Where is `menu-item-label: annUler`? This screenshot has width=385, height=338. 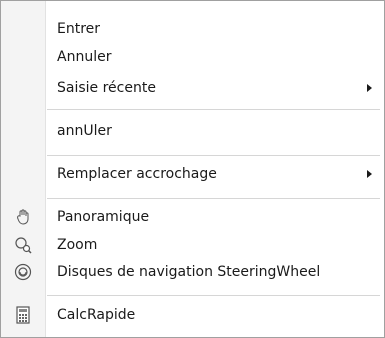
menu-item-label: annUler is located at coordinates (84, 131).